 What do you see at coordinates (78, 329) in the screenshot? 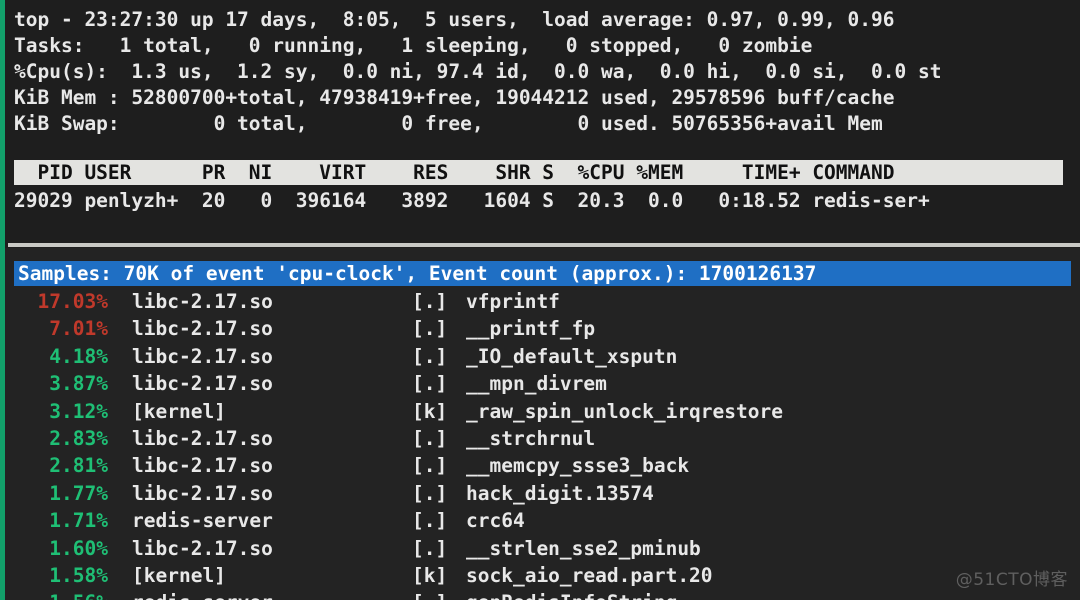
I see `perf-row-percent: 7.01%` at bounding box center [78, 329].